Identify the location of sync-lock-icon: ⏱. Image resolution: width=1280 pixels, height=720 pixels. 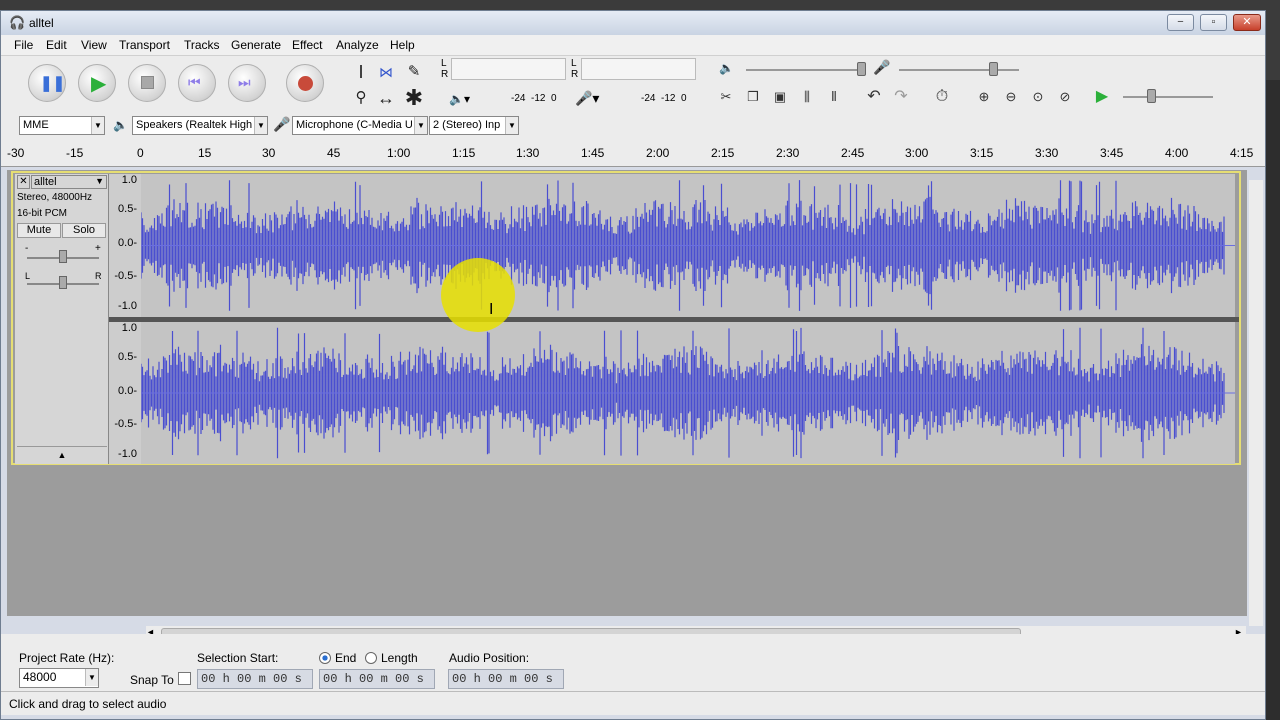
(942, 96).